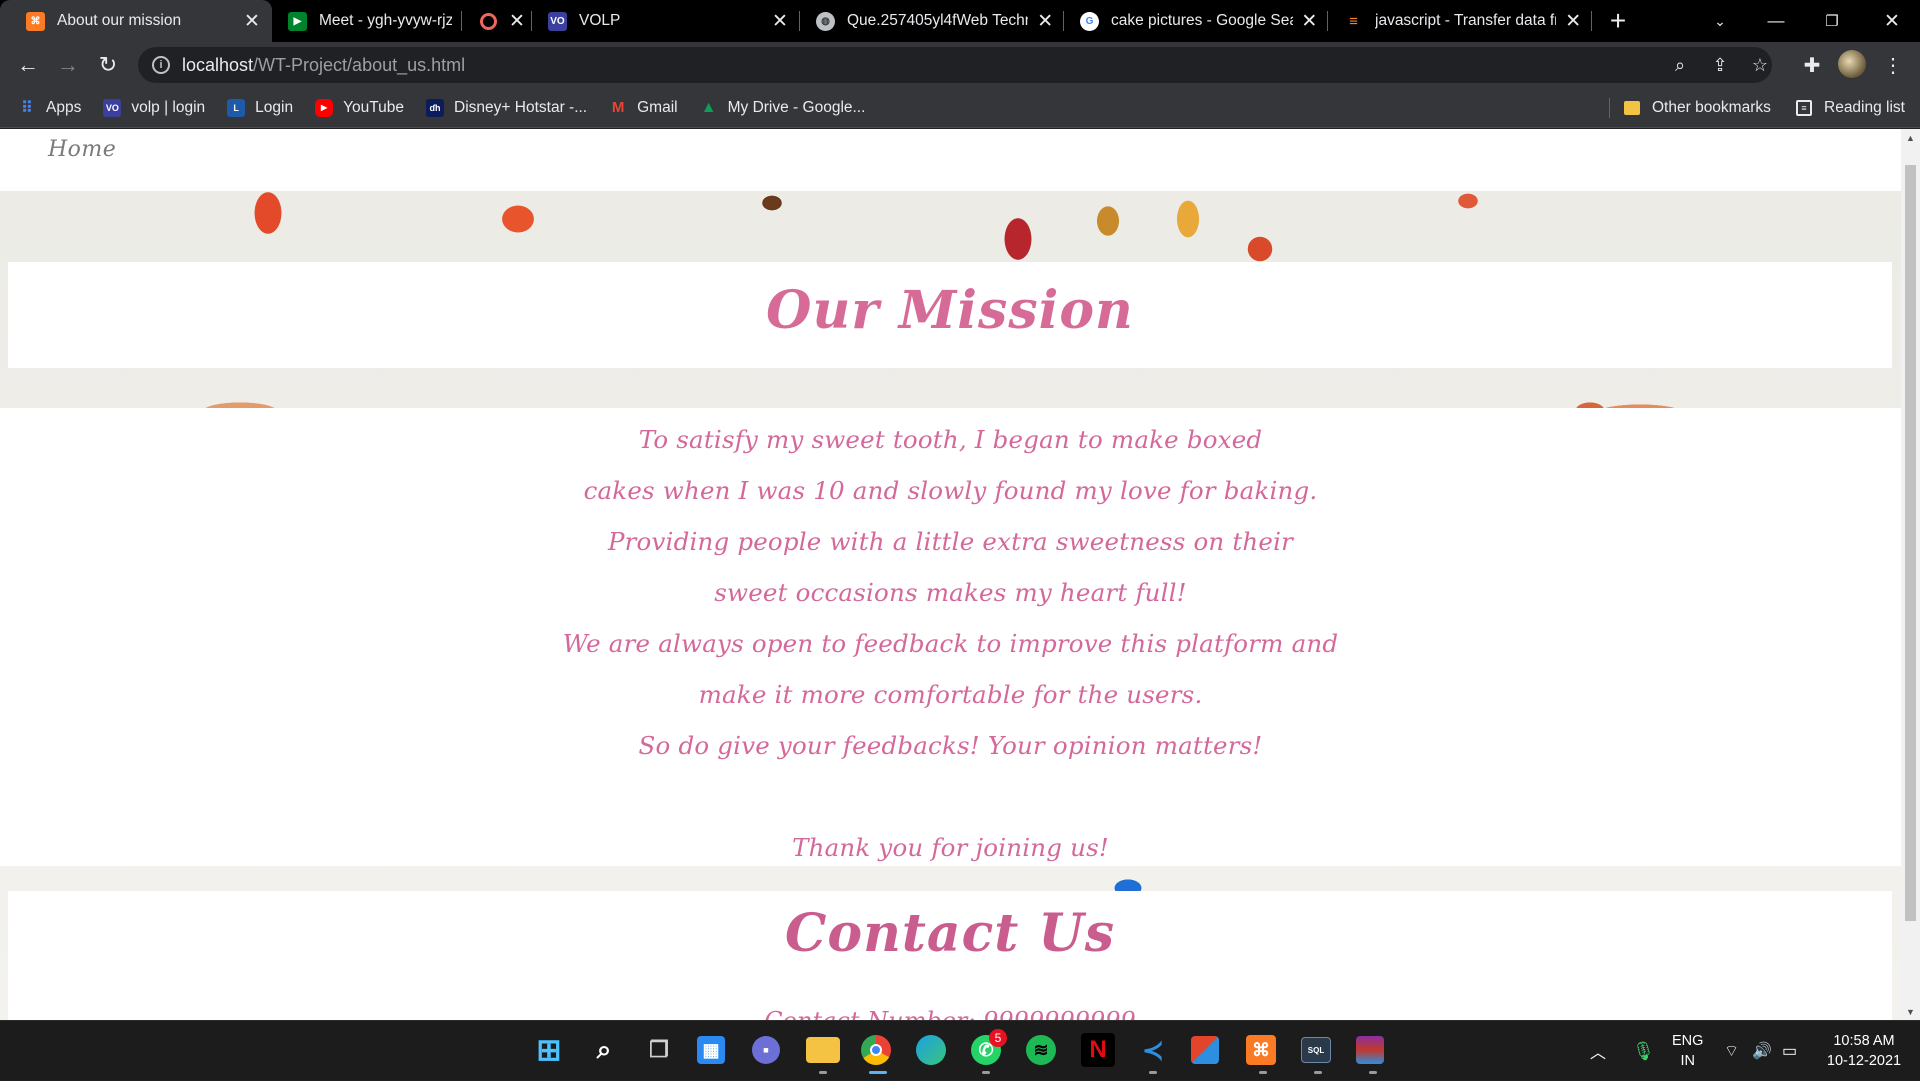 This screenshot has width=1920, height=1081. I want to click on tab-recording: ✕, so click(497, 21).